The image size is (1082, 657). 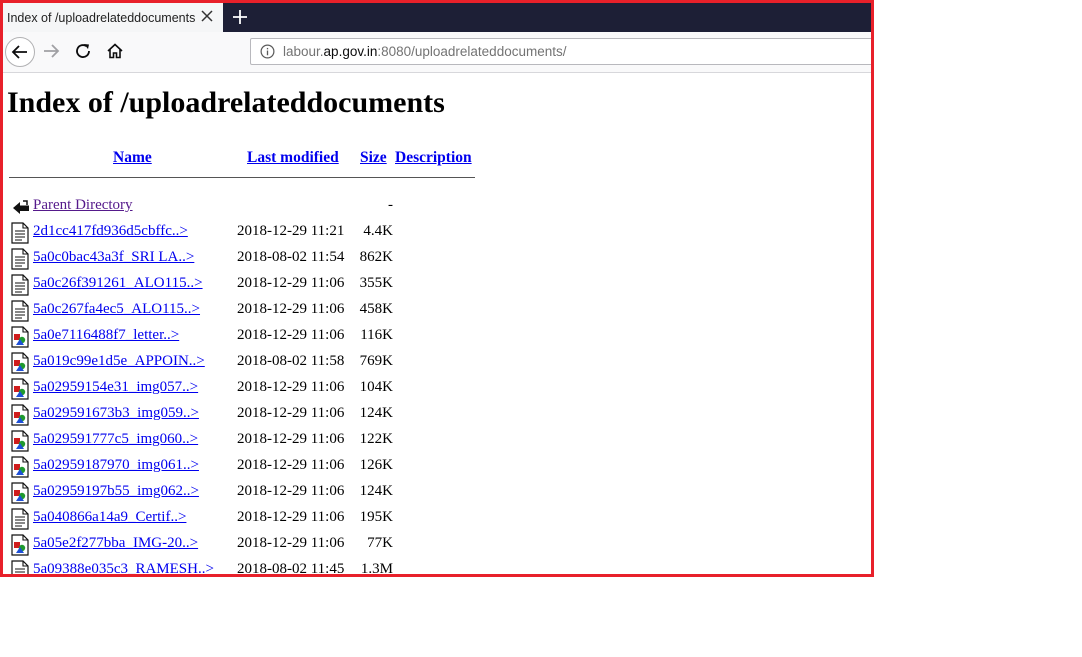 What do you see at coordinates (437, 17) in the screenshot?
I see `tab-strip: Index of /uploadrelateddocuments` at bounding box center [437, 17].